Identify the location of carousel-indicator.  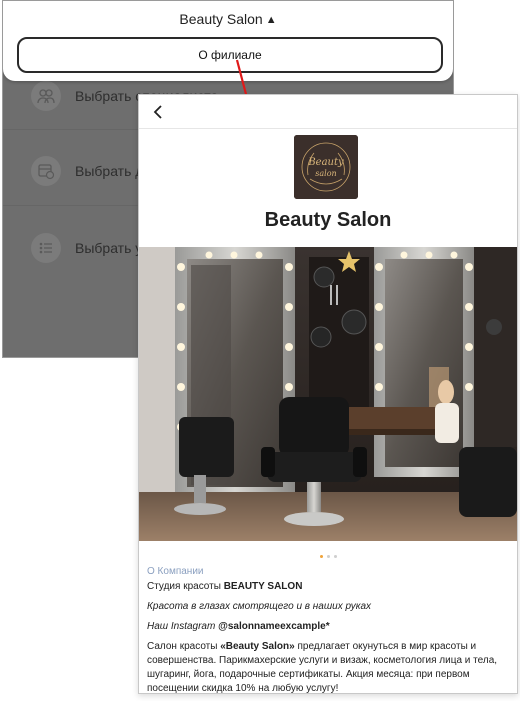
(328, 554).